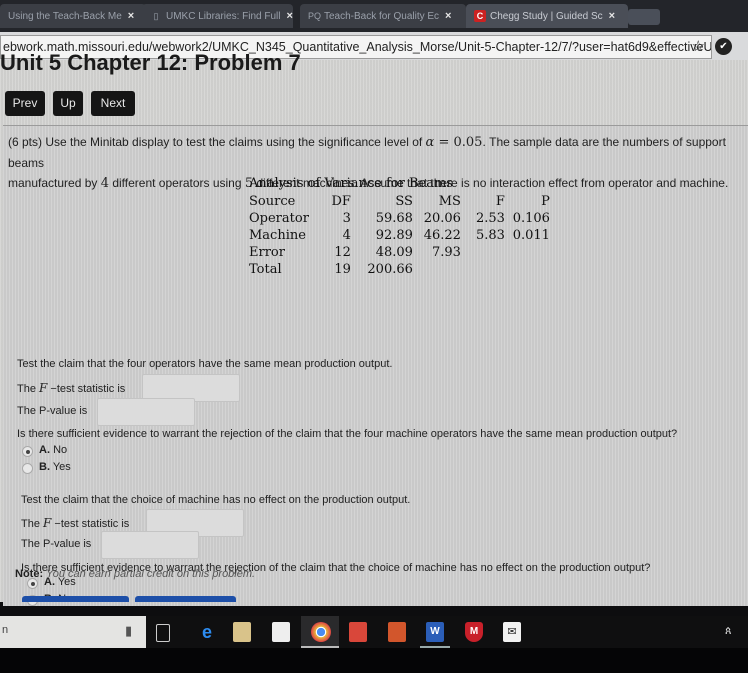 The height and width of the screenshot is (673, 748). I want to click on cell-p: 0.106, so click(531, 218).